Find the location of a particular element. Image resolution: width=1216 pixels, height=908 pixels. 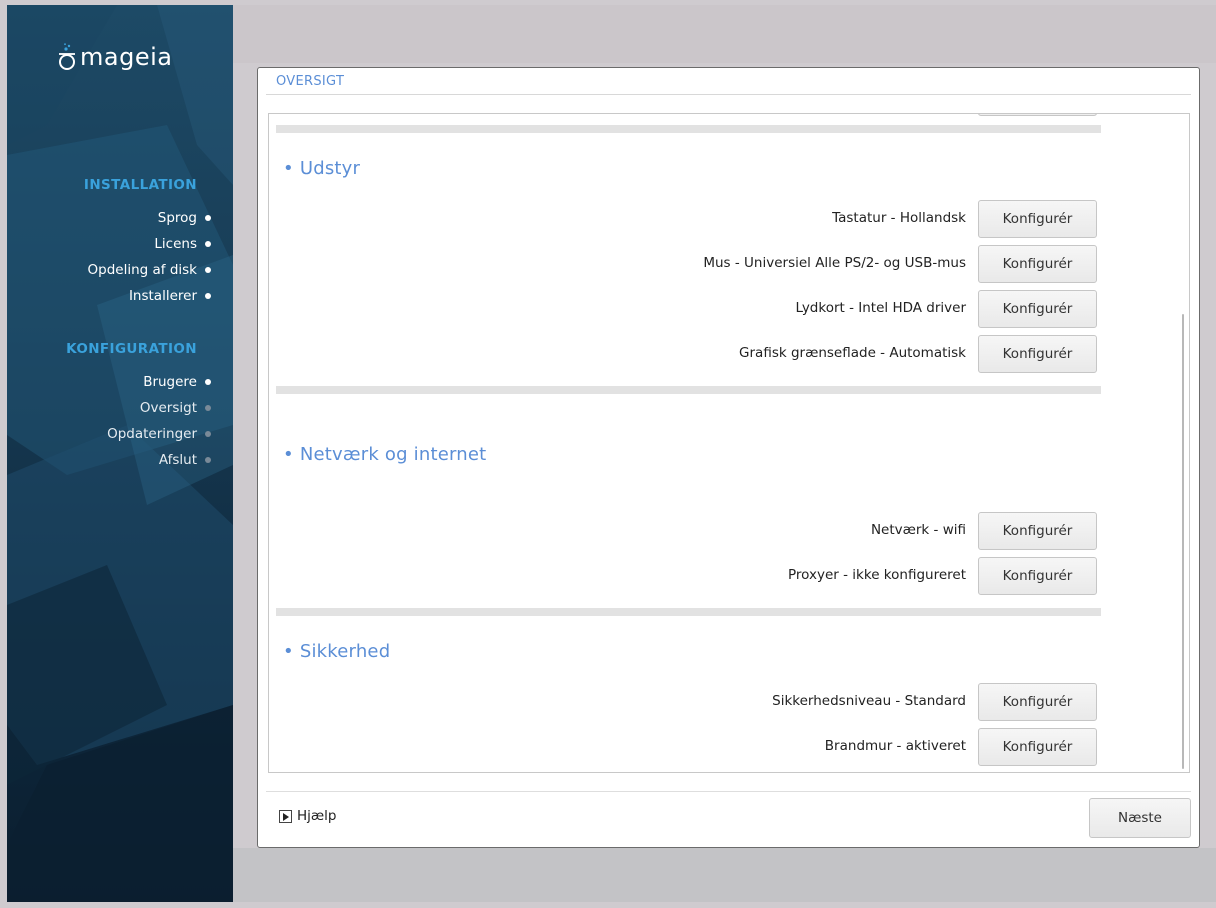

summary-row-label: Lydkort - Intel HDA driver is located at coordinates (880, 308).